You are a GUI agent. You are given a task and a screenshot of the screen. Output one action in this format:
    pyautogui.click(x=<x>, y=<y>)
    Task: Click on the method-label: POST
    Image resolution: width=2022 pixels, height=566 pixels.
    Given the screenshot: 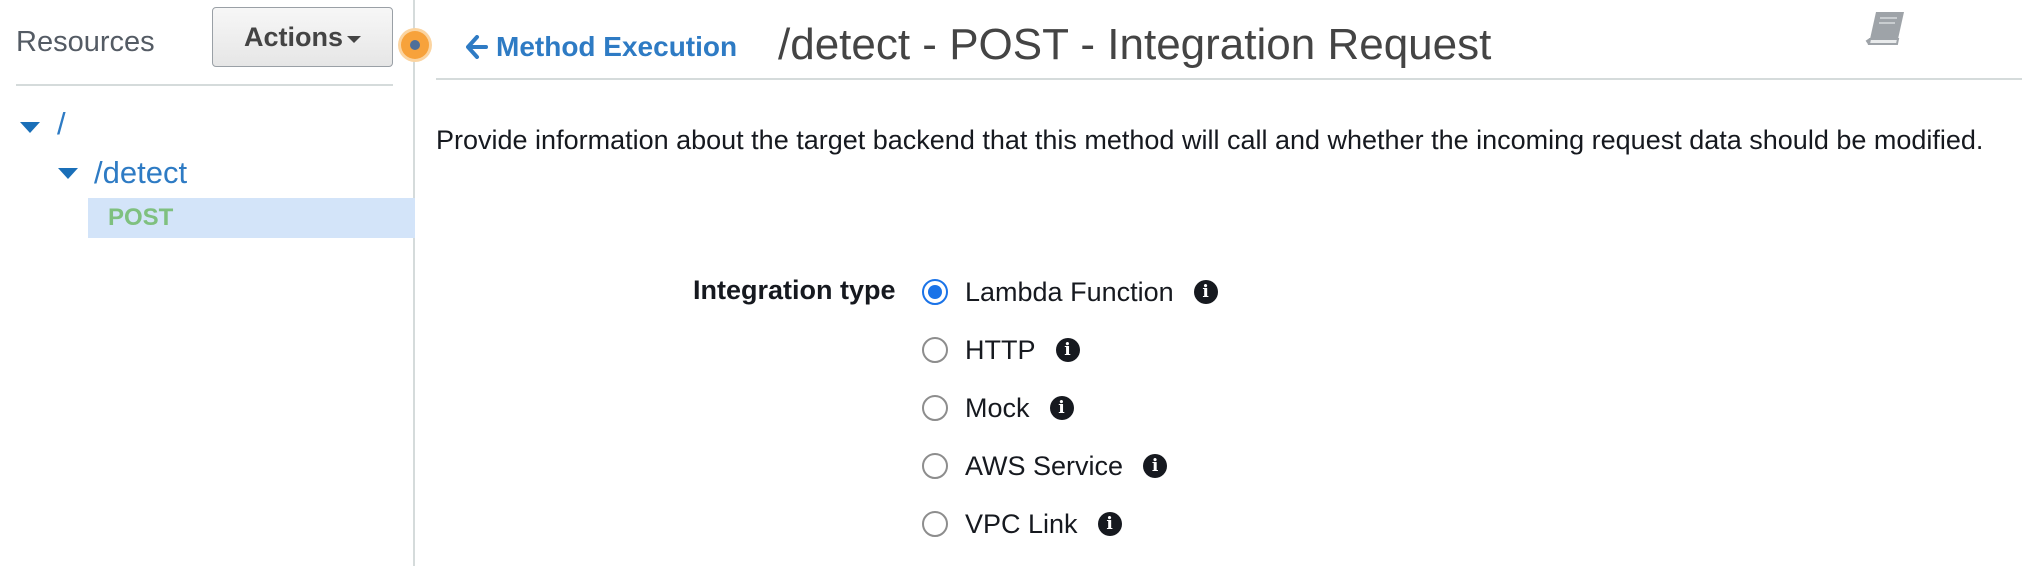 What is the action you would take?
    pyautogui.click(x=141, y=217)
    